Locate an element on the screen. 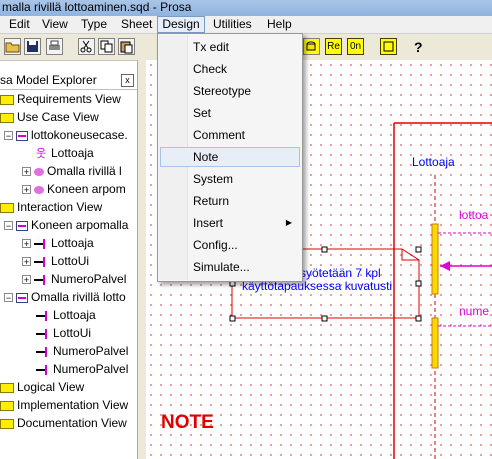 The image size is (492, 459). tree-label: Implementation View is located at coordinates (73, 405).